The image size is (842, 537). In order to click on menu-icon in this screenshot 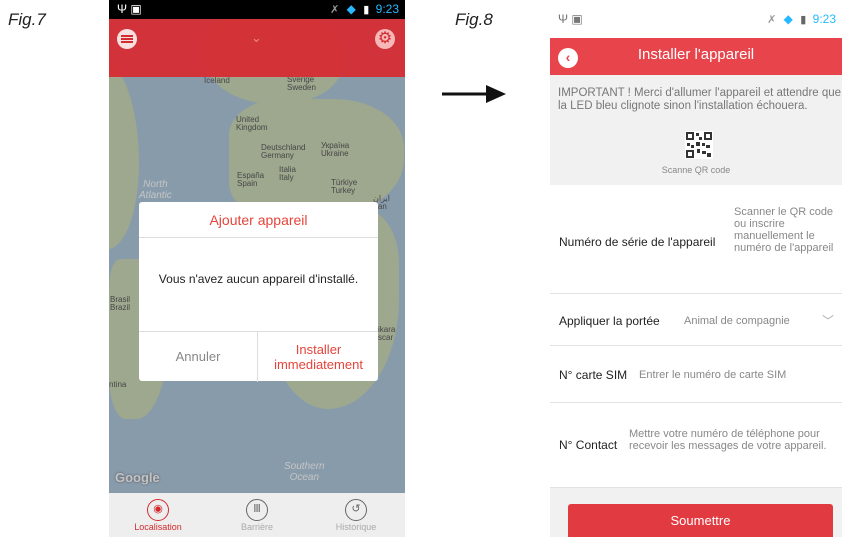, I will do `click(127, 39)`.